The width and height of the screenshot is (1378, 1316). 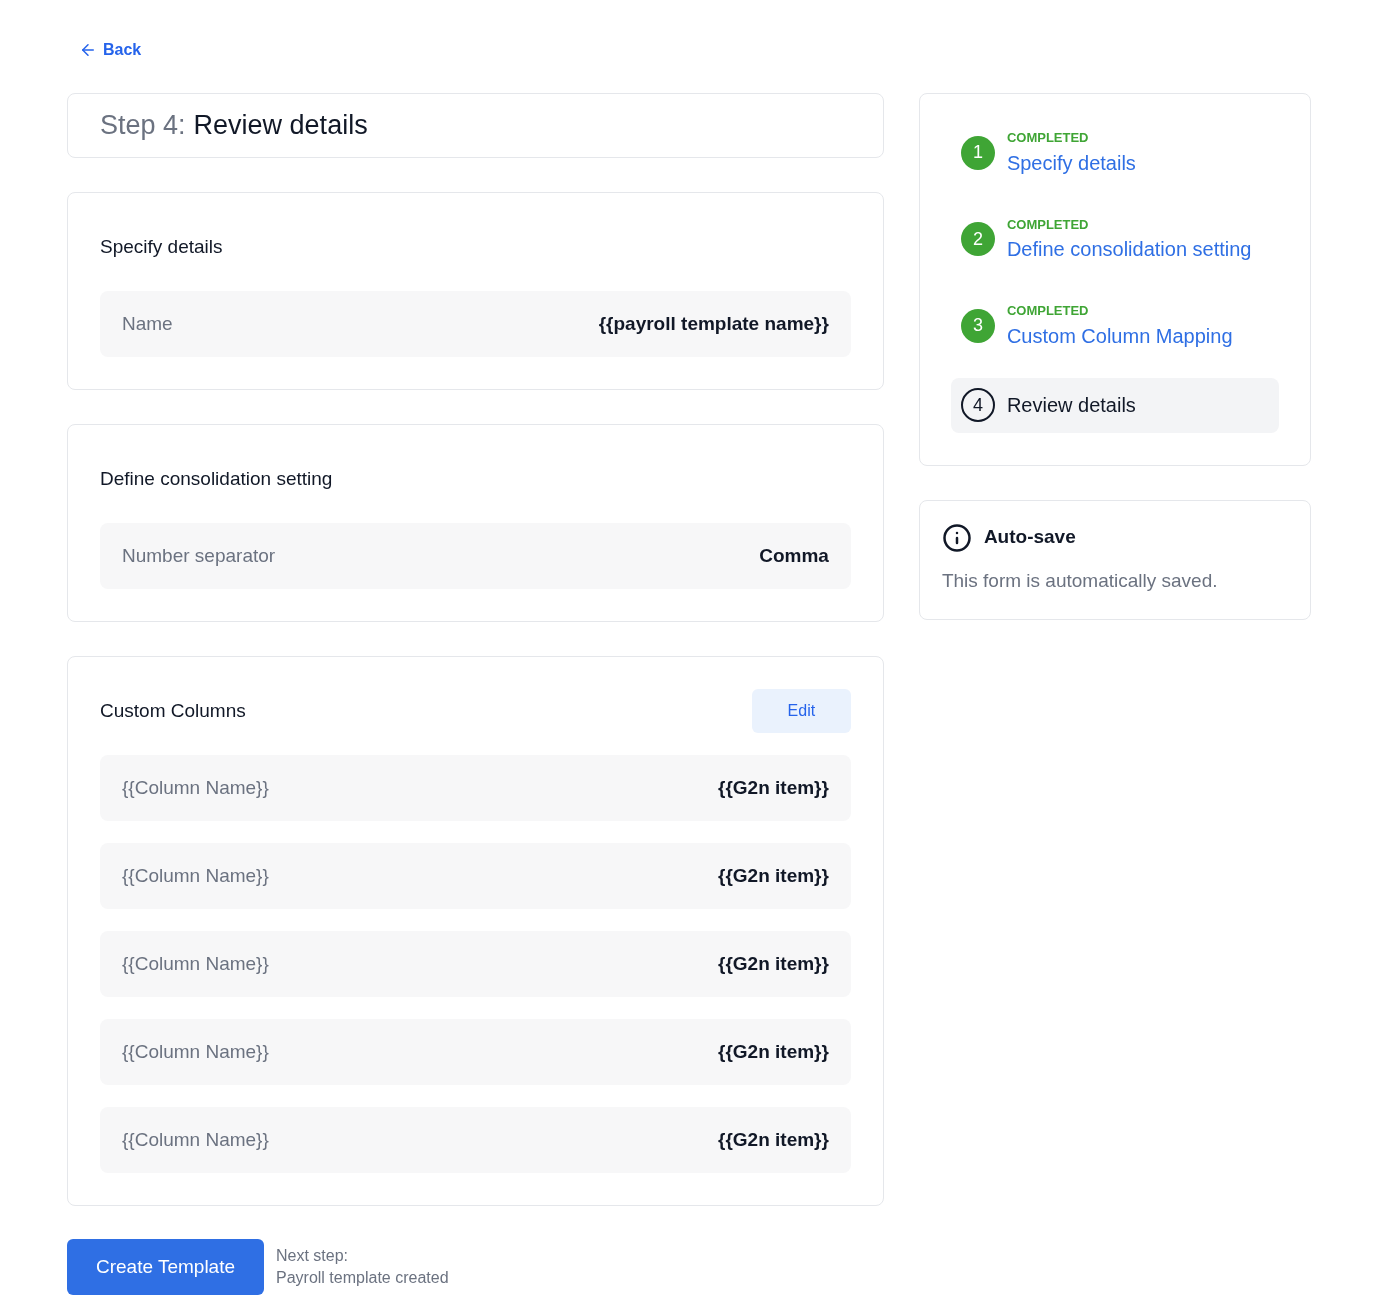 I want to click on step-item: 3 COMPLETED Custom Column Mapping, so click(x=1114, y=326).